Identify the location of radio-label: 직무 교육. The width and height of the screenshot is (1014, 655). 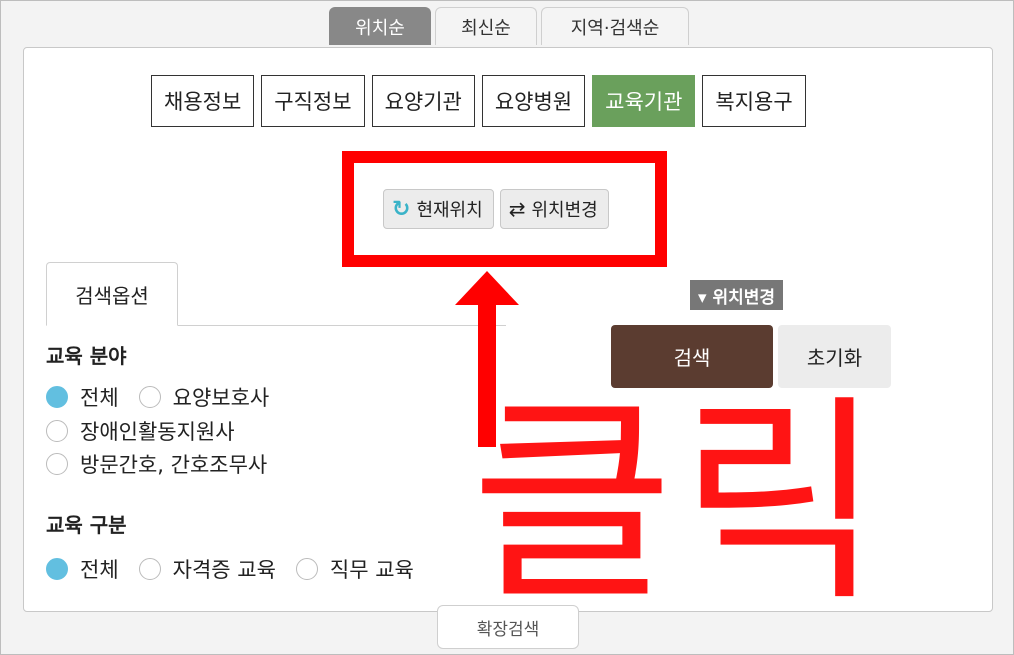
(371, 570).